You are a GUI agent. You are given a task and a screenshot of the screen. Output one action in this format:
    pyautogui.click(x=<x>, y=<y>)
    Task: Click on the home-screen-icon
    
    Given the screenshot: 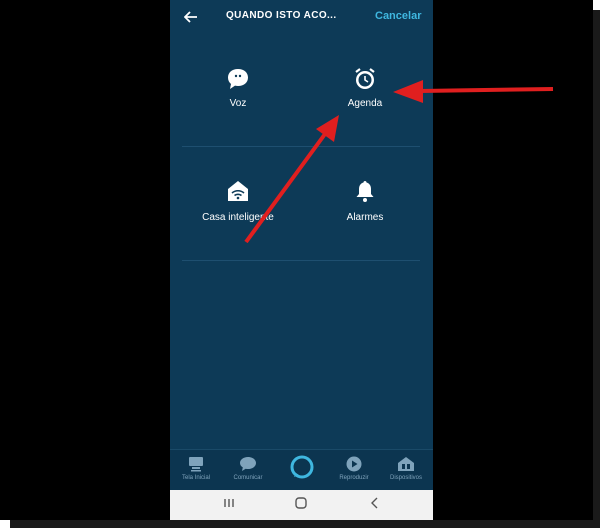 What is the action you would take?
    pyautogui.click(x=196, y=464)
    